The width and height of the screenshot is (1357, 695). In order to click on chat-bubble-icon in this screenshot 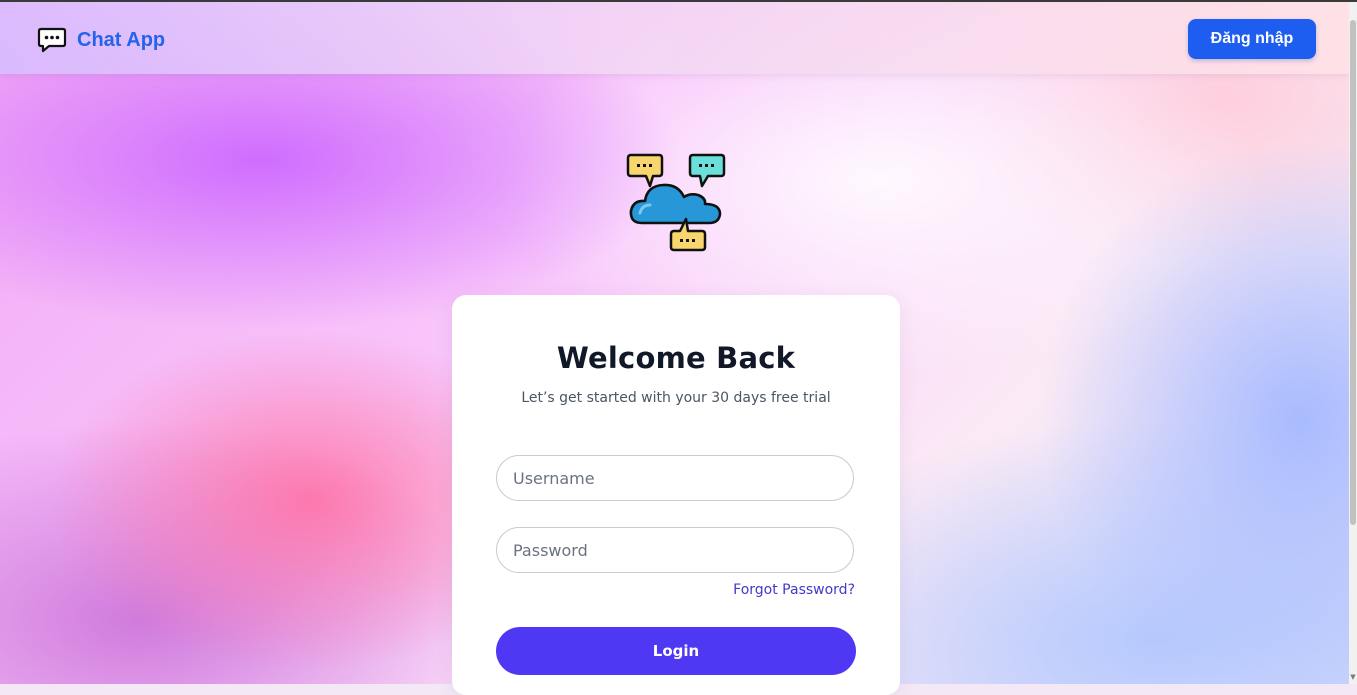, I will do `click(52, 40)`.